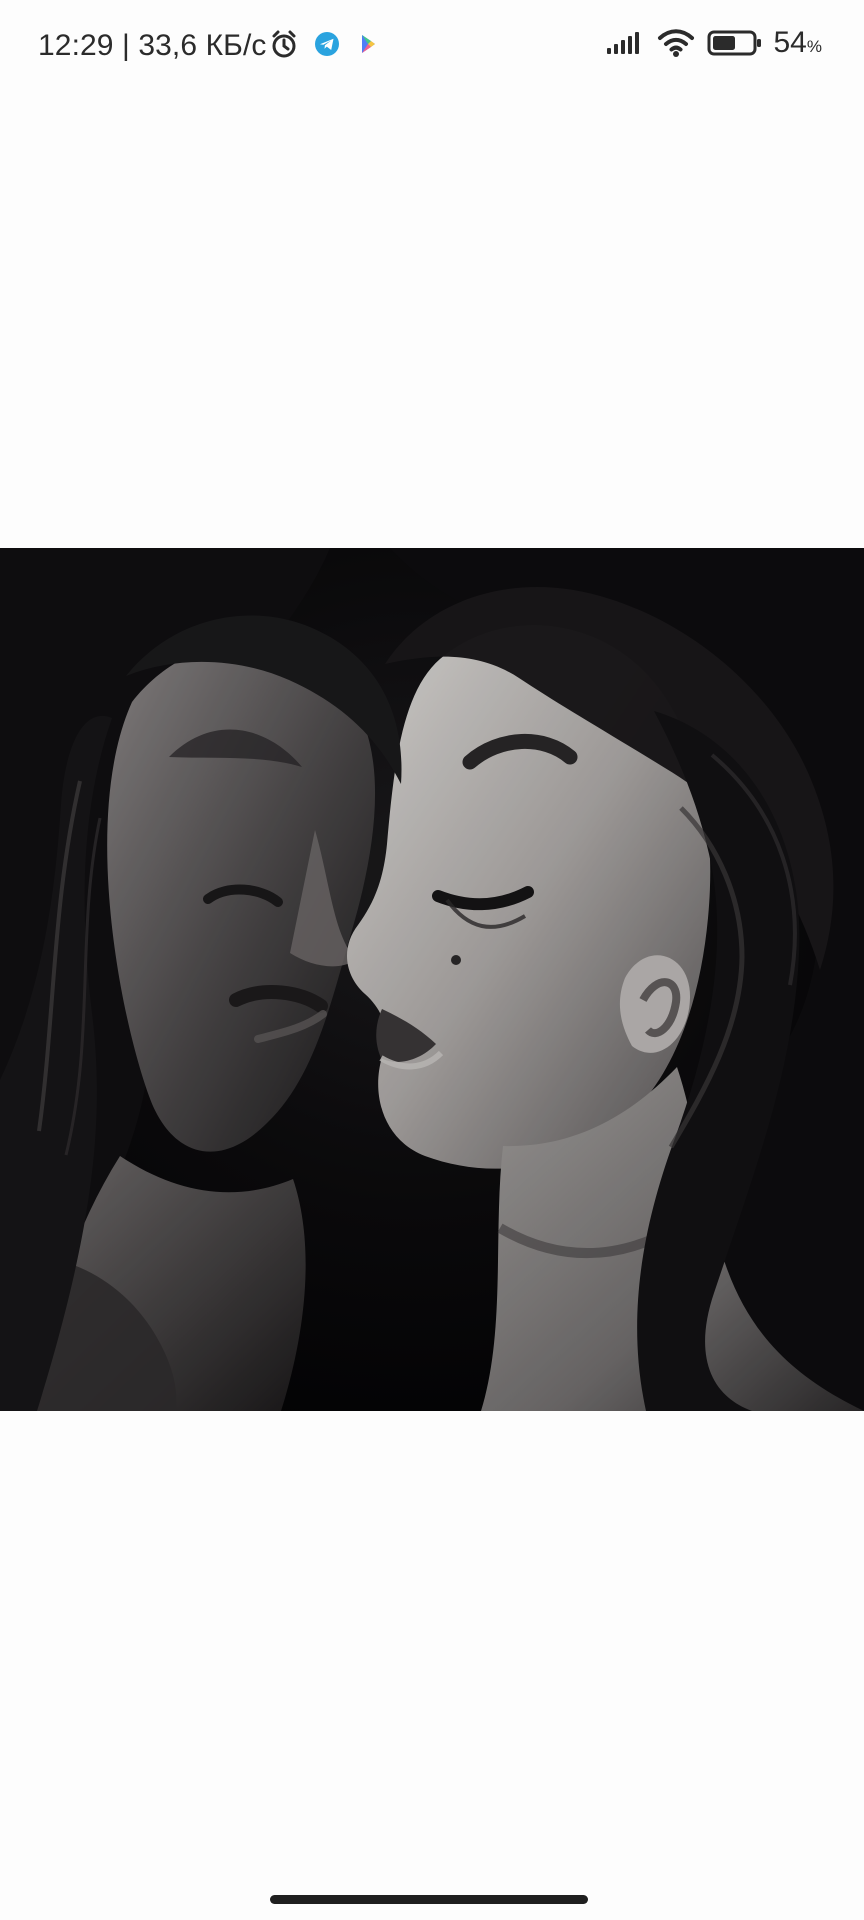 The height and width of the screenshot is (1920, 864). I want to click on battery-level: 54, so click(790, 42).